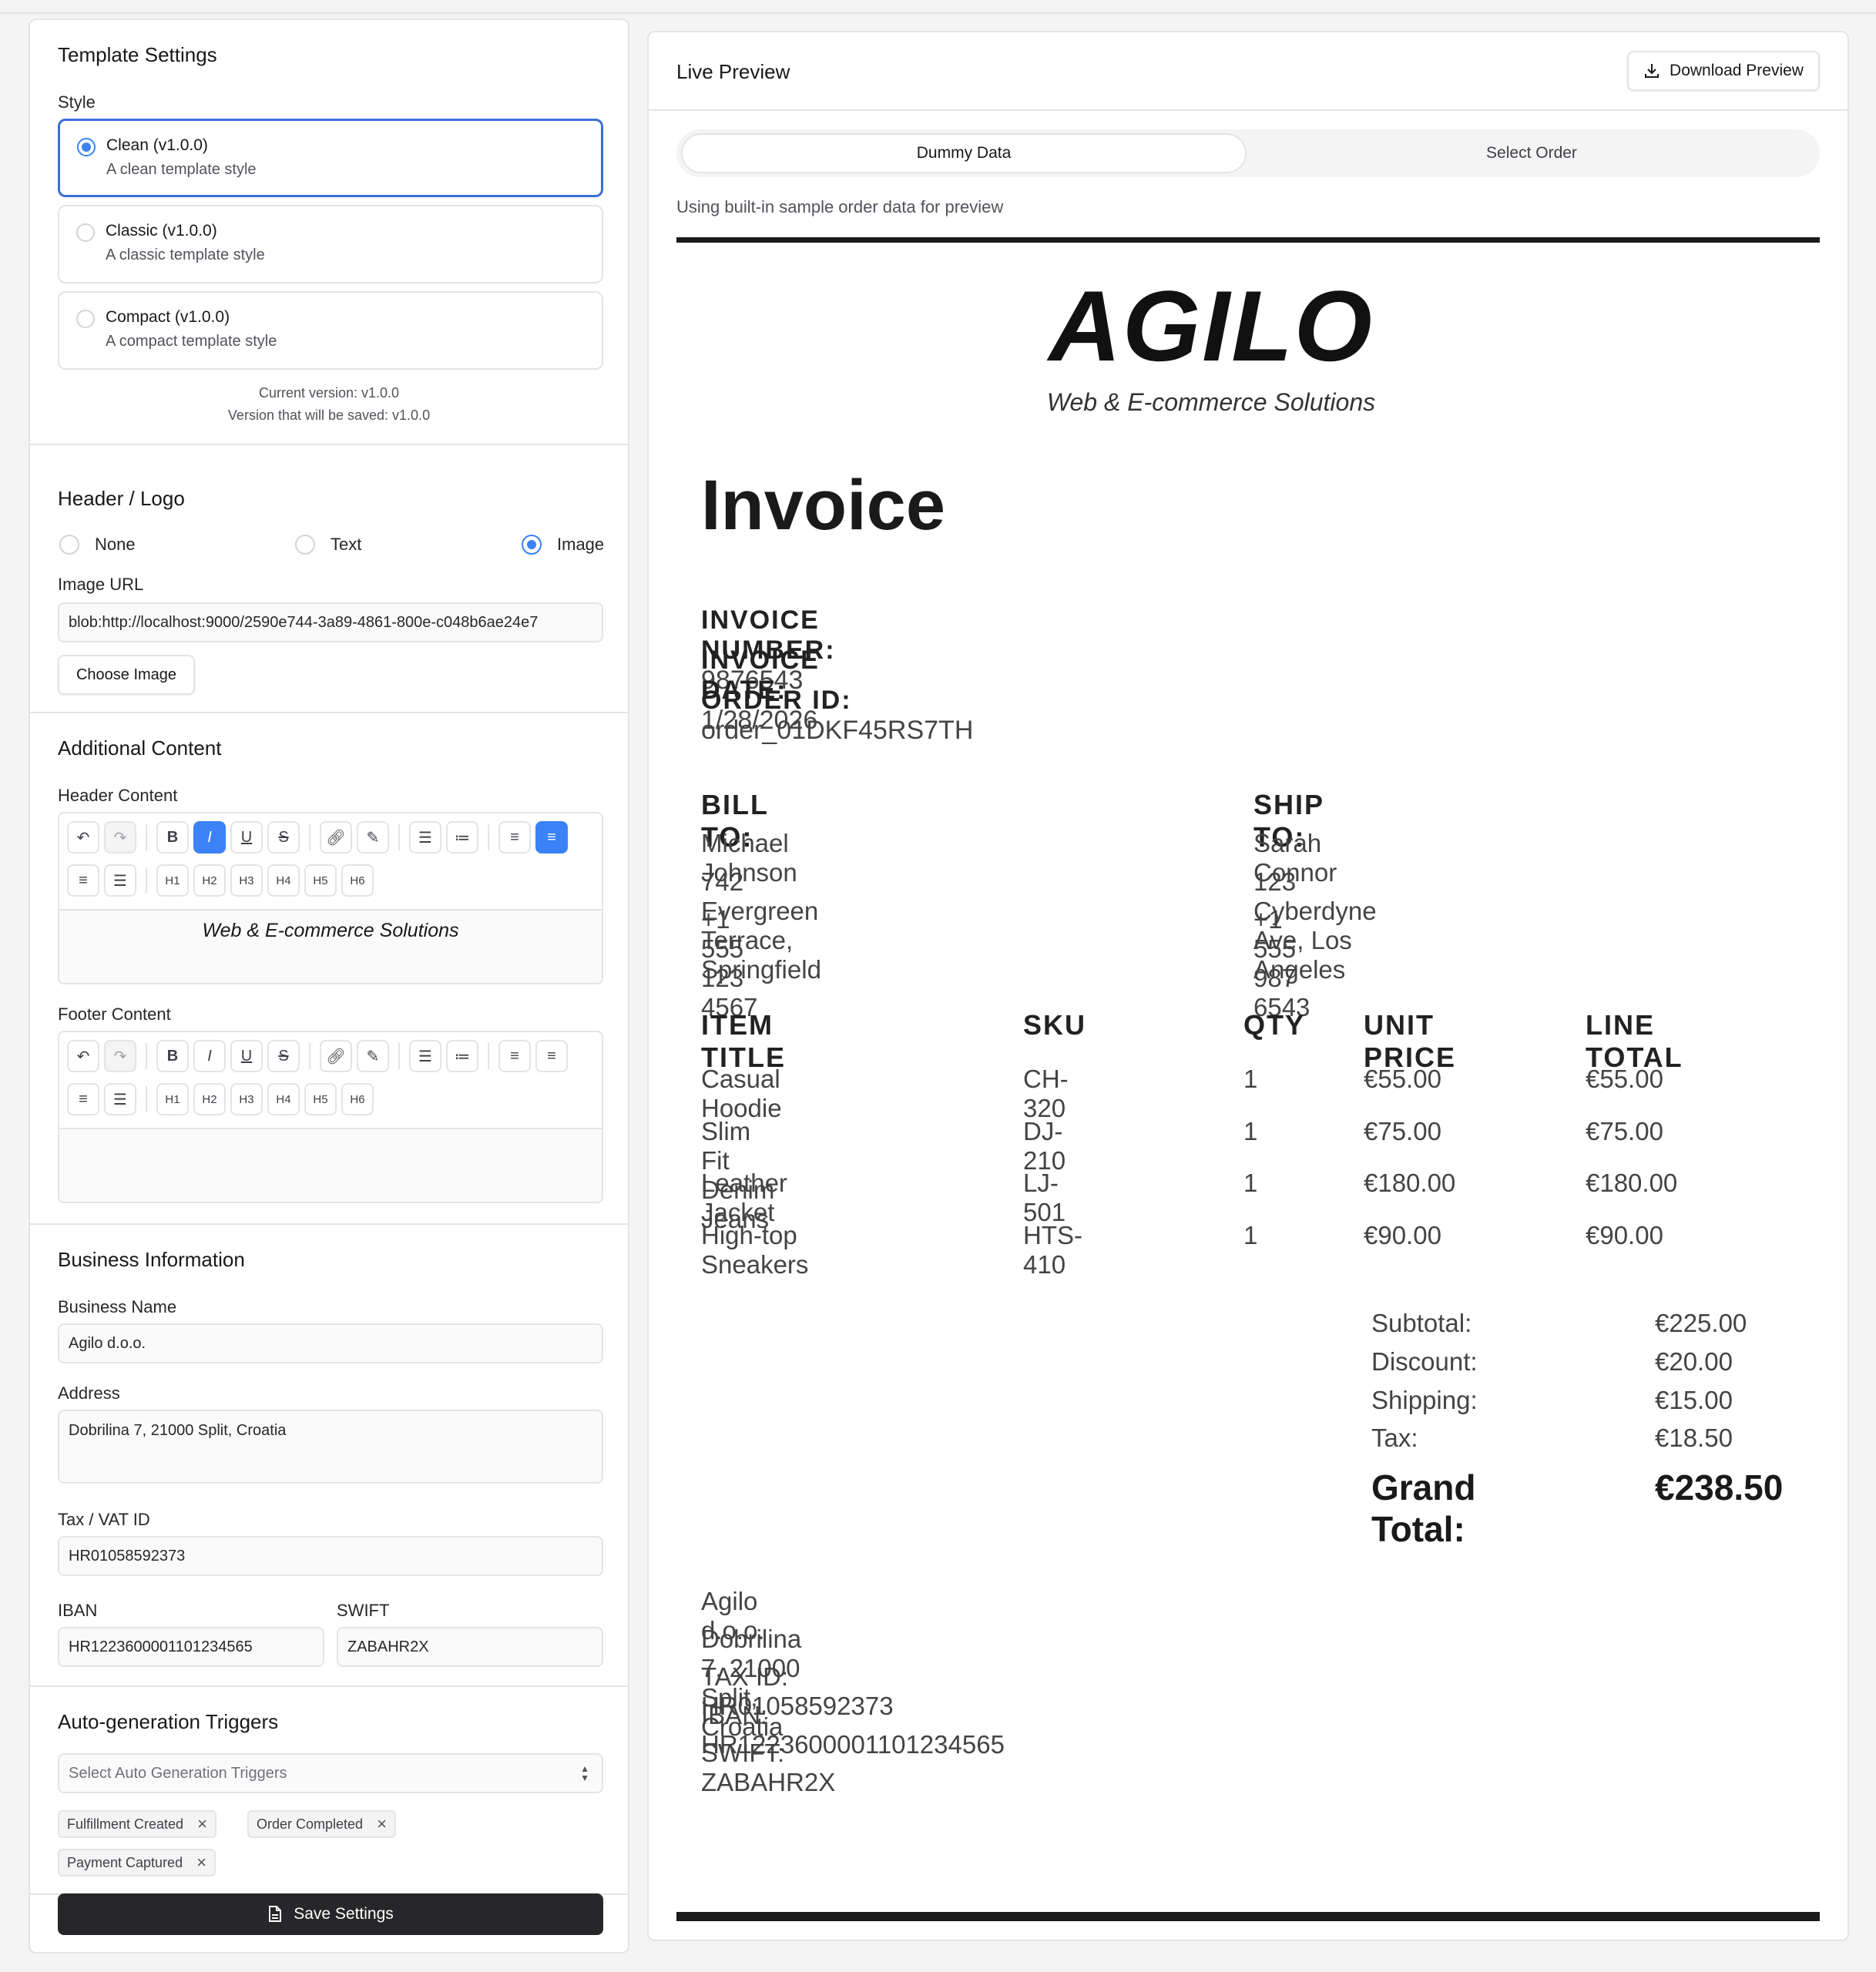  What do you see at coordinates (1282, 963) in the screenshot?
I see `ship-to-line: +1 555 987 6543` at bounding box center [1282, 963].